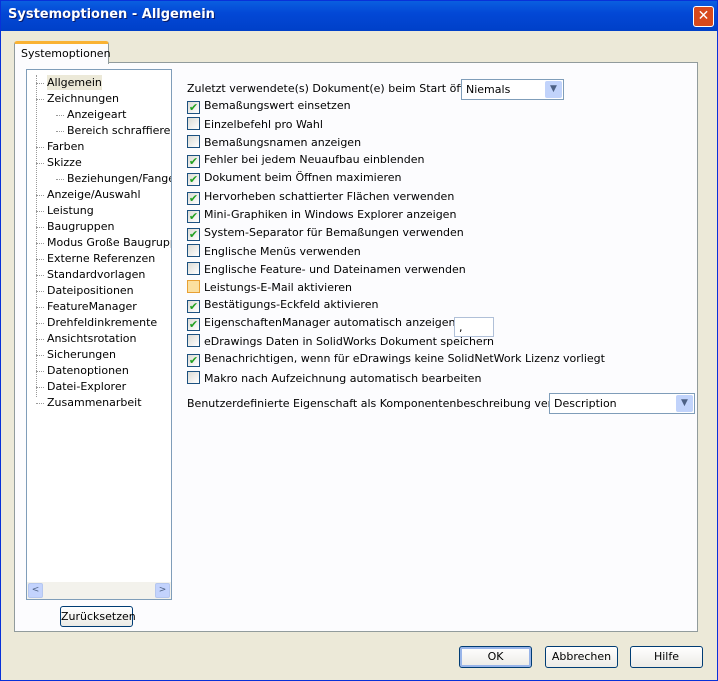 The width and height of the screenshot is (718, 681). I want to click on option-label: Bemaßungsnamen anzeigen, so click(283, 143).